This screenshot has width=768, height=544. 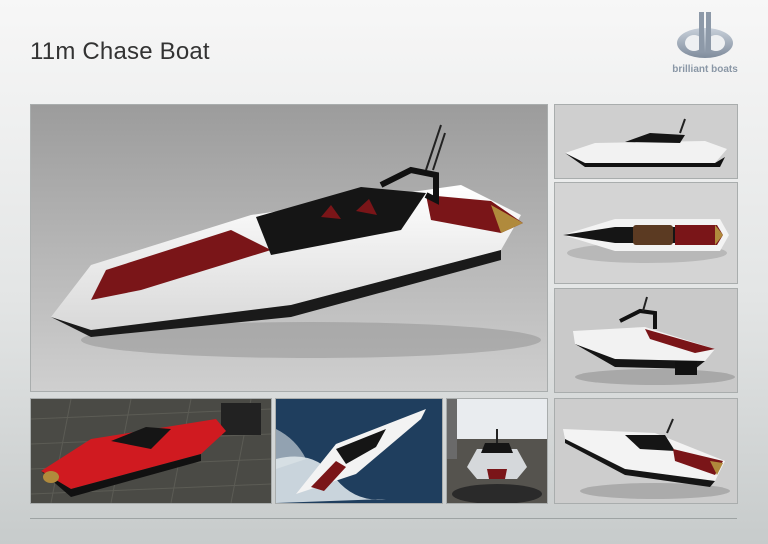 I want to click on boat-at-sea-aerial-render, so click(x=359, y=451).